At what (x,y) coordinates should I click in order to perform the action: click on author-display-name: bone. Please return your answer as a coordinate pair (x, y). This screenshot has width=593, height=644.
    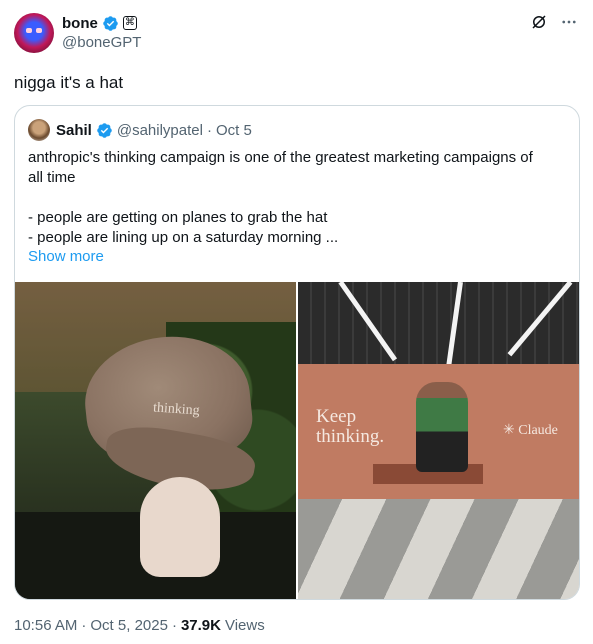
    Looking at the image, I should click on (80, 23).